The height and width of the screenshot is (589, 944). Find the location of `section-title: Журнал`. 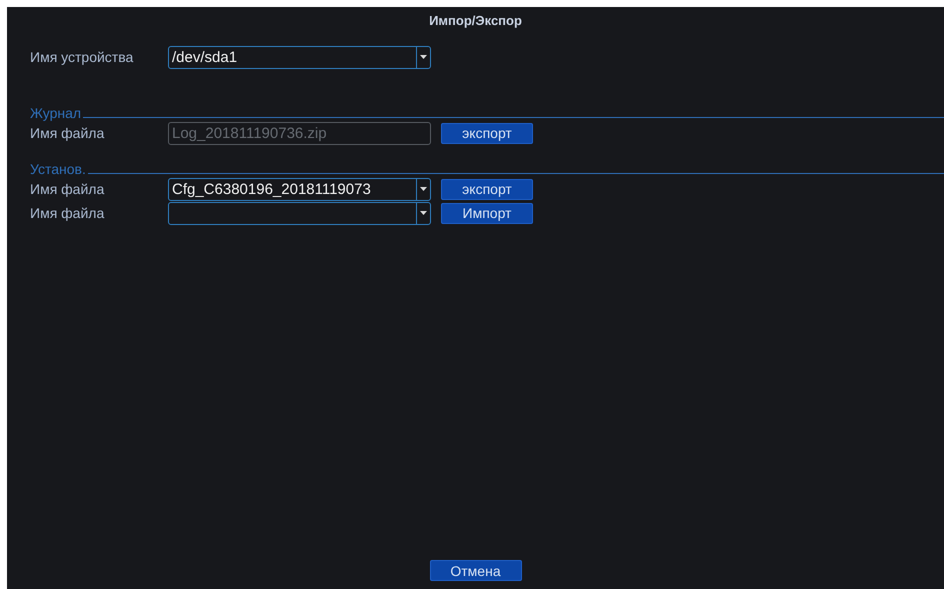

section-title: Журнал is located at coordinates (56, 113).